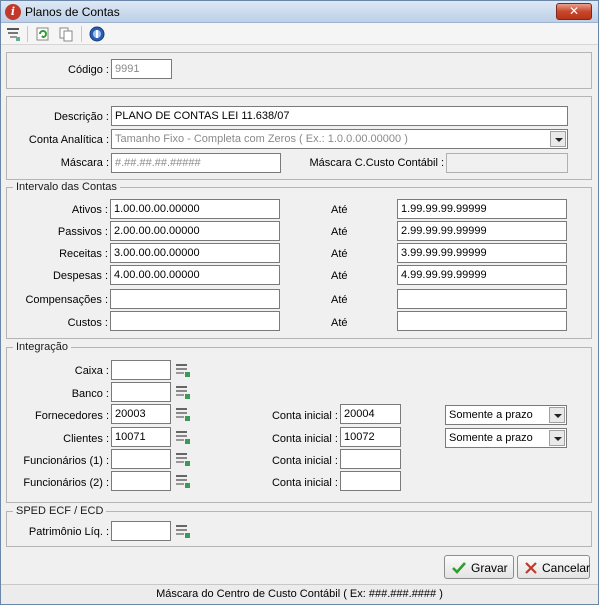 Image resolution: width=599 pixels, height=605 pixels. Describe the element at coordinates (97, 34) in the screenshot. I see `help-icon` at that location.